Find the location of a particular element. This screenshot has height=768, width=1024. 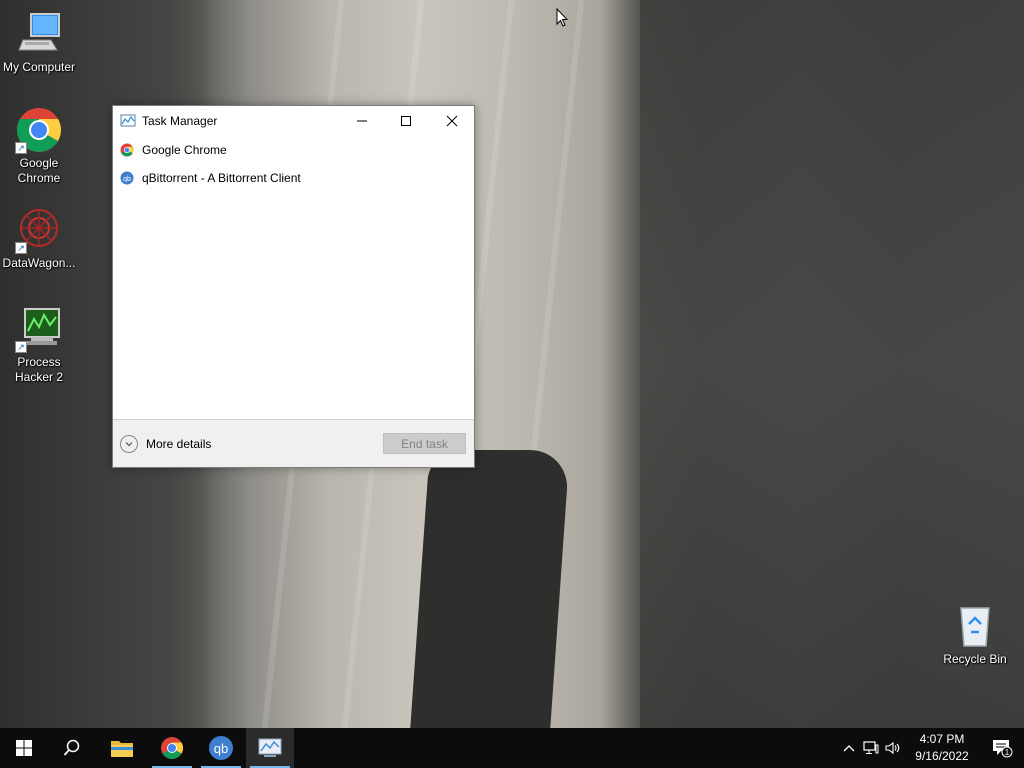

desktop-icon-my-computer: My Computer is located at coordinates (39, 42).